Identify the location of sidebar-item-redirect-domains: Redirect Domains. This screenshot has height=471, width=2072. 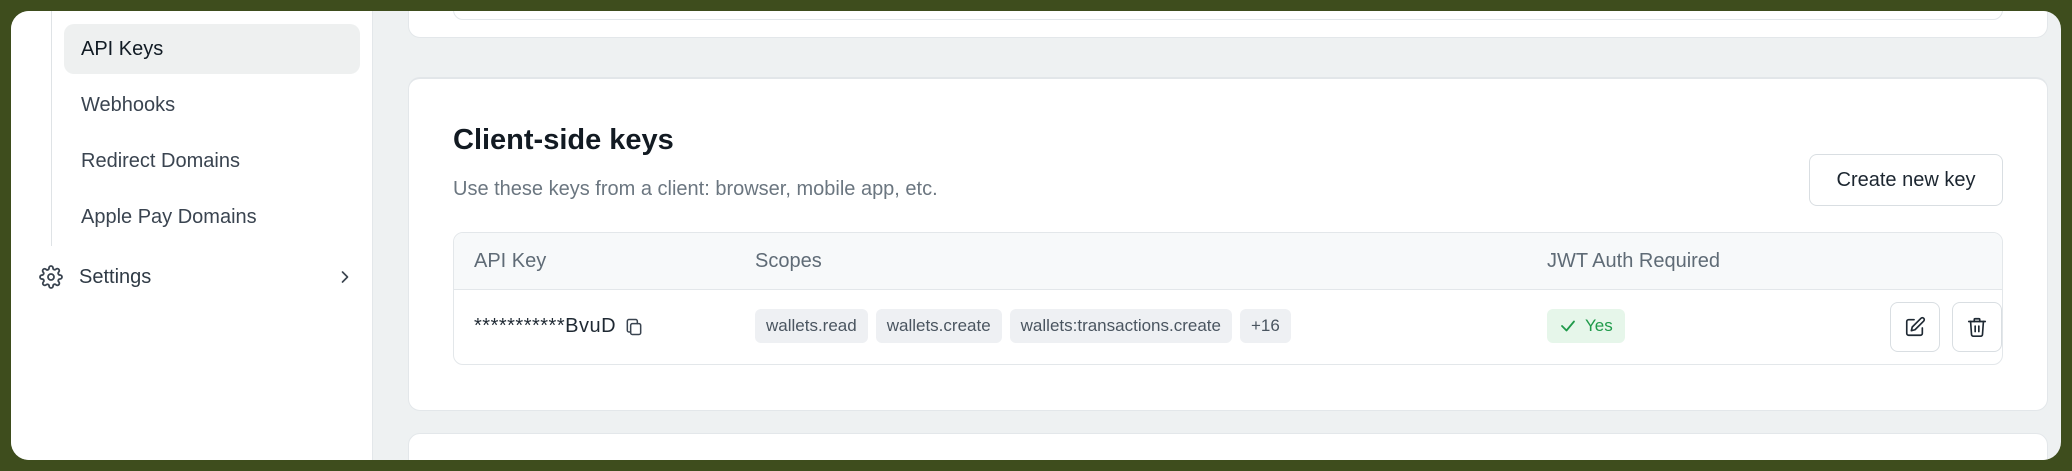
(212, 161).